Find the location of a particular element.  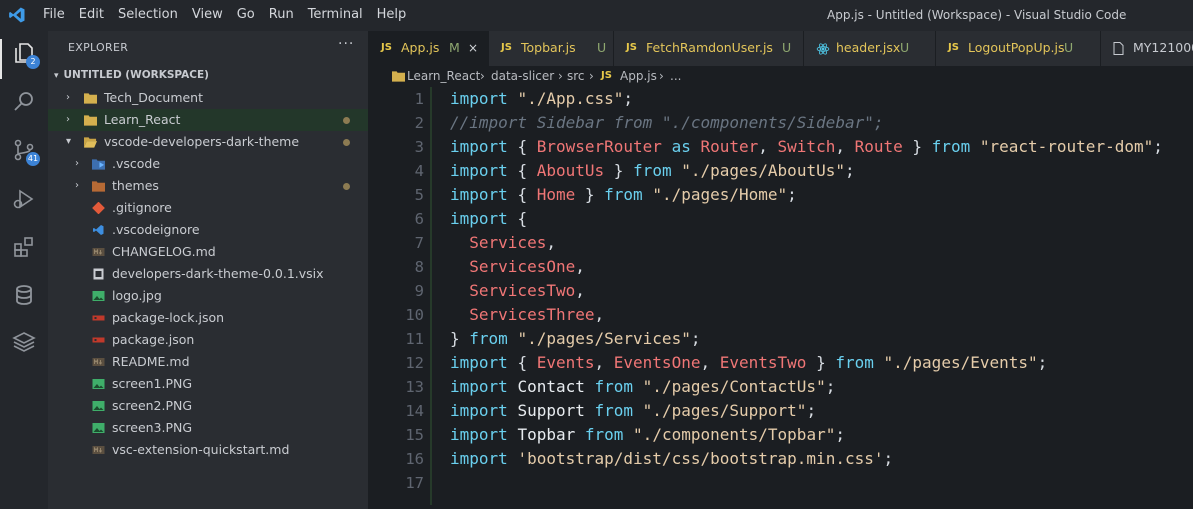

tree-file-package-lock: package-lock.json is located at coordinates (208, 318).